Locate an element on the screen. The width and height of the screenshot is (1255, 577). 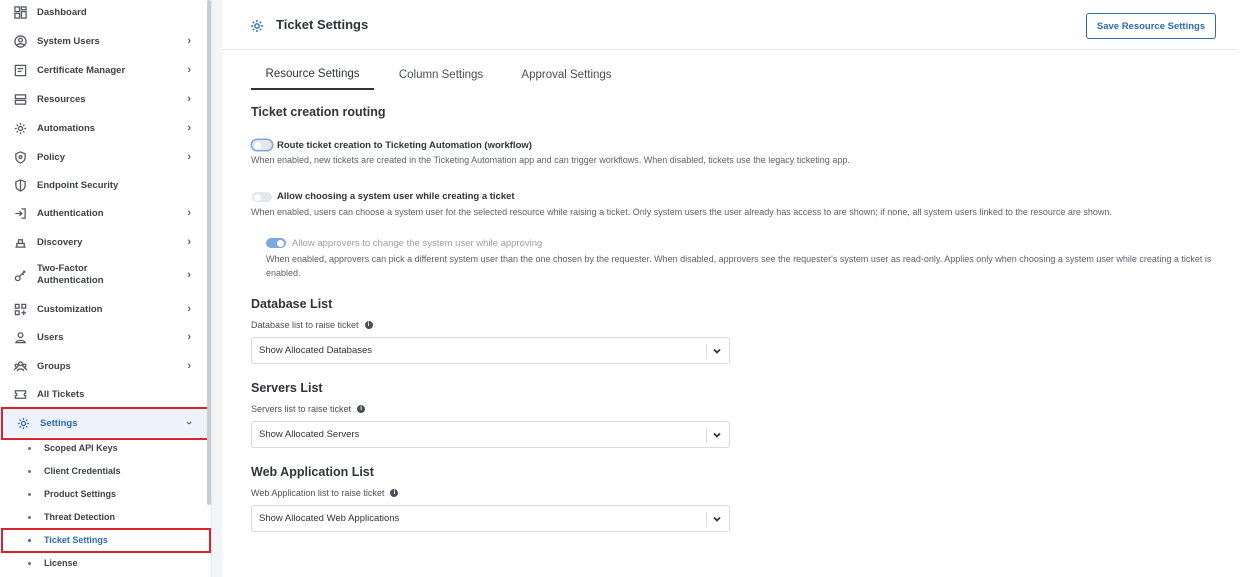
discovery-icon is located at coordinates (20, 242).